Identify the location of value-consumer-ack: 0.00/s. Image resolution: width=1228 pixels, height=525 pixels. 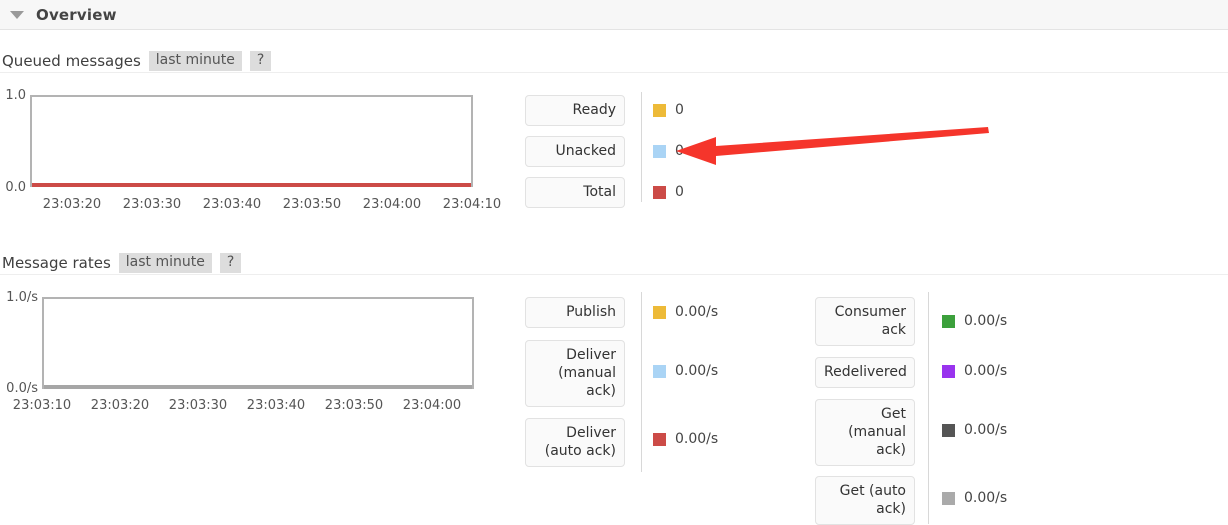
(986, 321).